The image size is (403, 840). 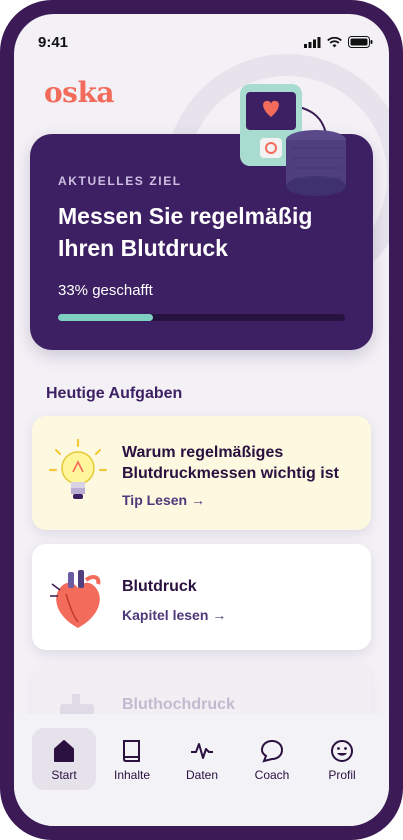 I want to click on tab-start: Start, so click(x=64, y=759).